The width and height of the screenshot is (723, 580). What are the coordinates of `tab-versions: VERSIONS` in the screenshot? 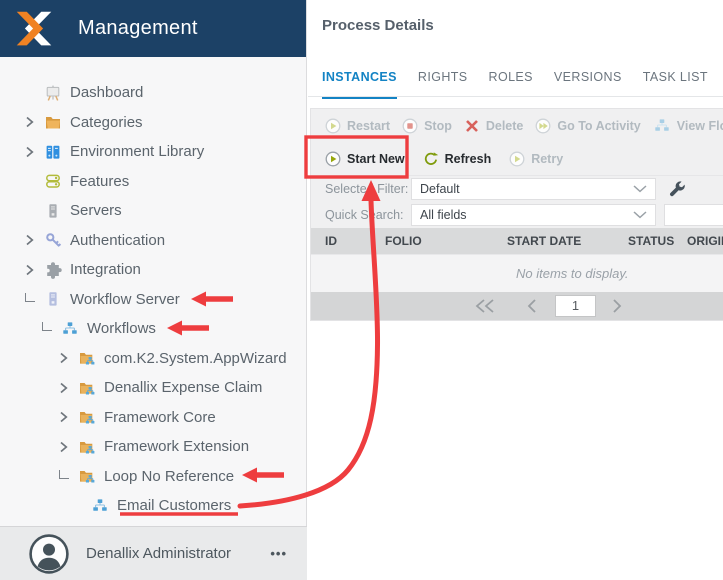 It's located at (588, 84).